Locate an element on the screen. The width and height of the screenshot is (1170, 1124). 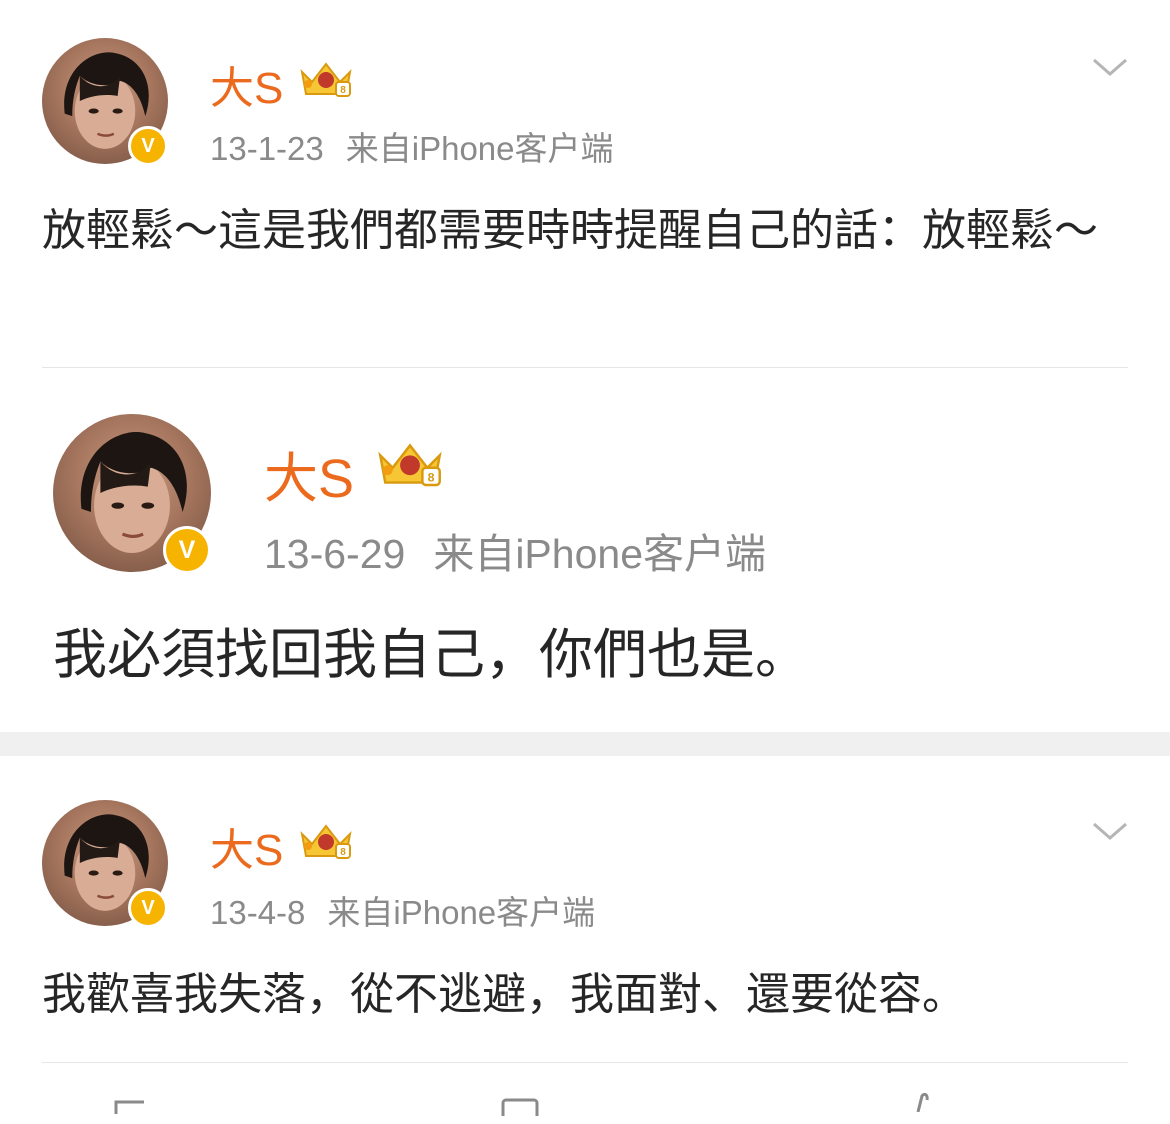
post-meta: 13-1-23 来自iPhone客户端 is located at coordinates (412, 146).